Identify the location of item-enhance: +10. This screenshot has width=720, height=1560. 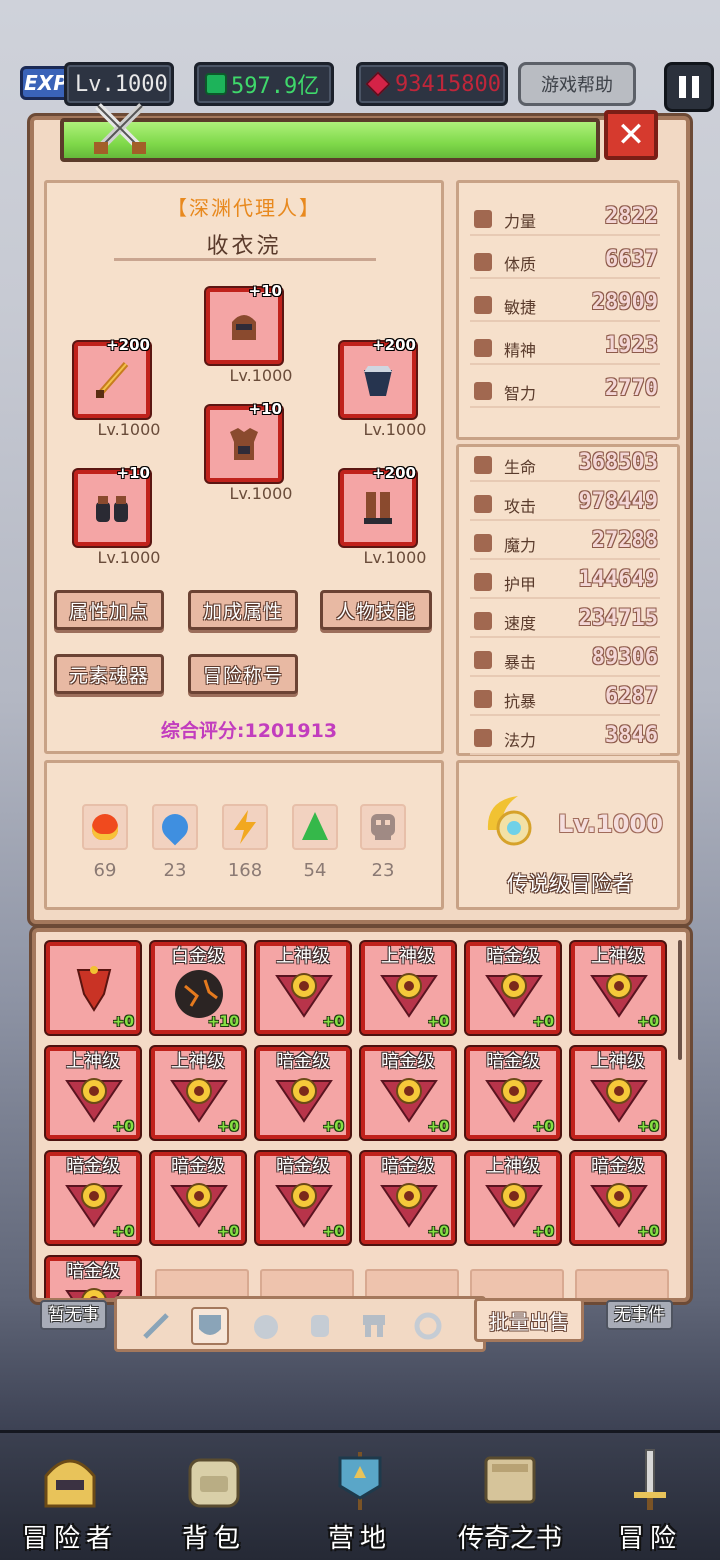
(223, 1022).